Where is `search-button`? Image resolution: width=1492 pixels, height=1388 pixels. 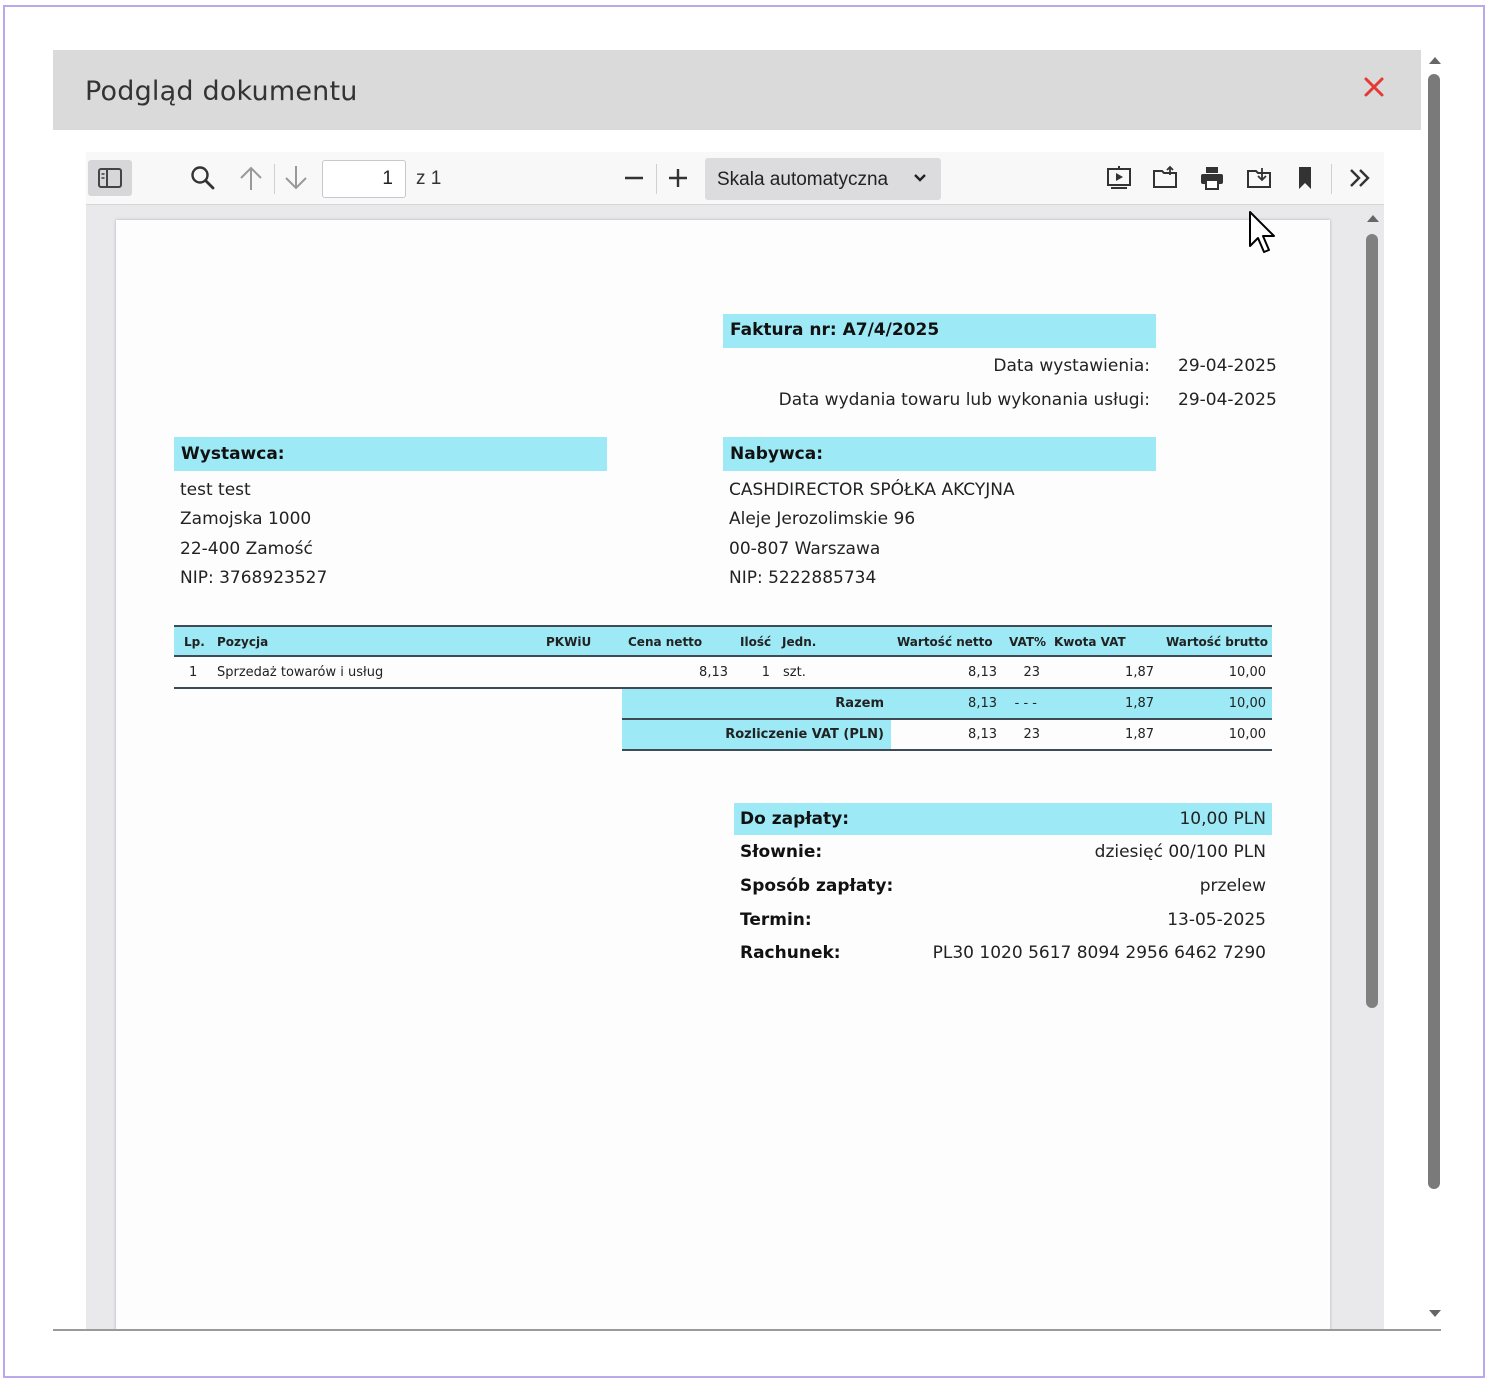 search-button is located at coordinates (203, 178).